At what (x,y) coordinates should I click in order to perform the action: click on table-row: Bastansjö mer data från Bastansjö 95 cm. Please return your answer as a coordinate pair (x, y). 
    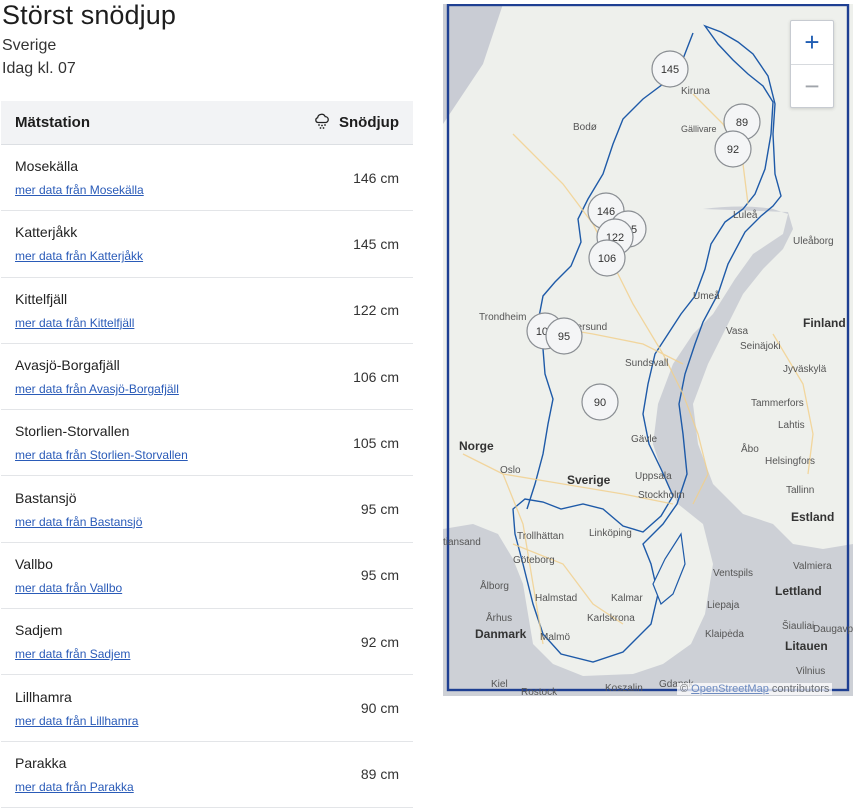
    Looking at the image, I should click on (207, 509).